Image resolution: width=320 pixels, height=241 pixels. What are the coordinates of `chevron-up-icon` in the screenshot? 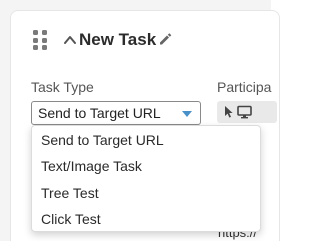 It's located at (70, 40).